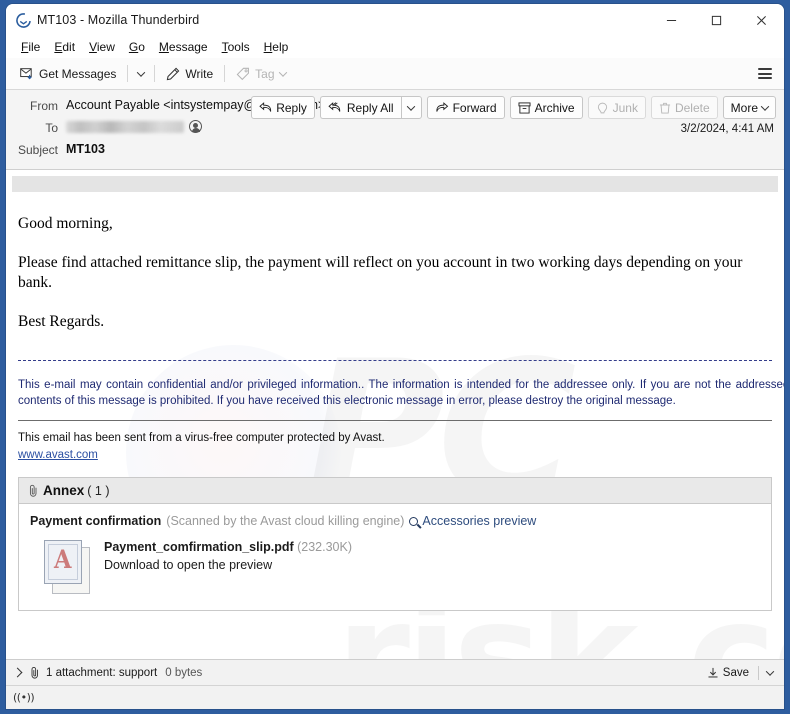 Image resolution: width=790 pixels, height=714 pixels. What do you see at coordinates (727, 129) in the screenshot?
I see `message-date: 3/2/2024, 4:41 AM` at bounding box center [727, 129].